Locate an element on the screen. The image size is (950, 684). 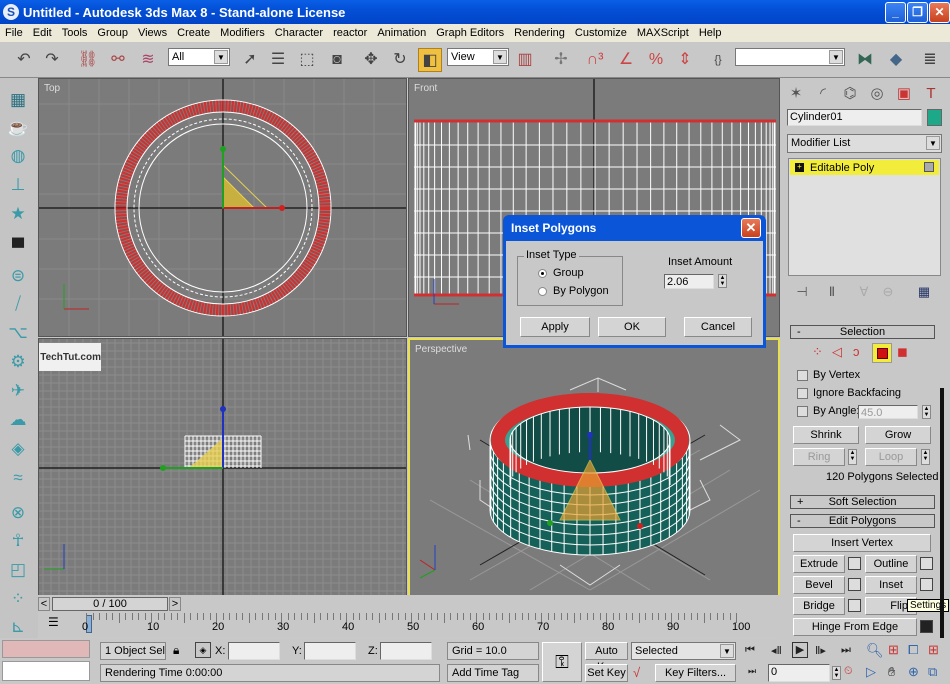
absolute-mode-icon: ◈ is located at coordinates (203, 650).